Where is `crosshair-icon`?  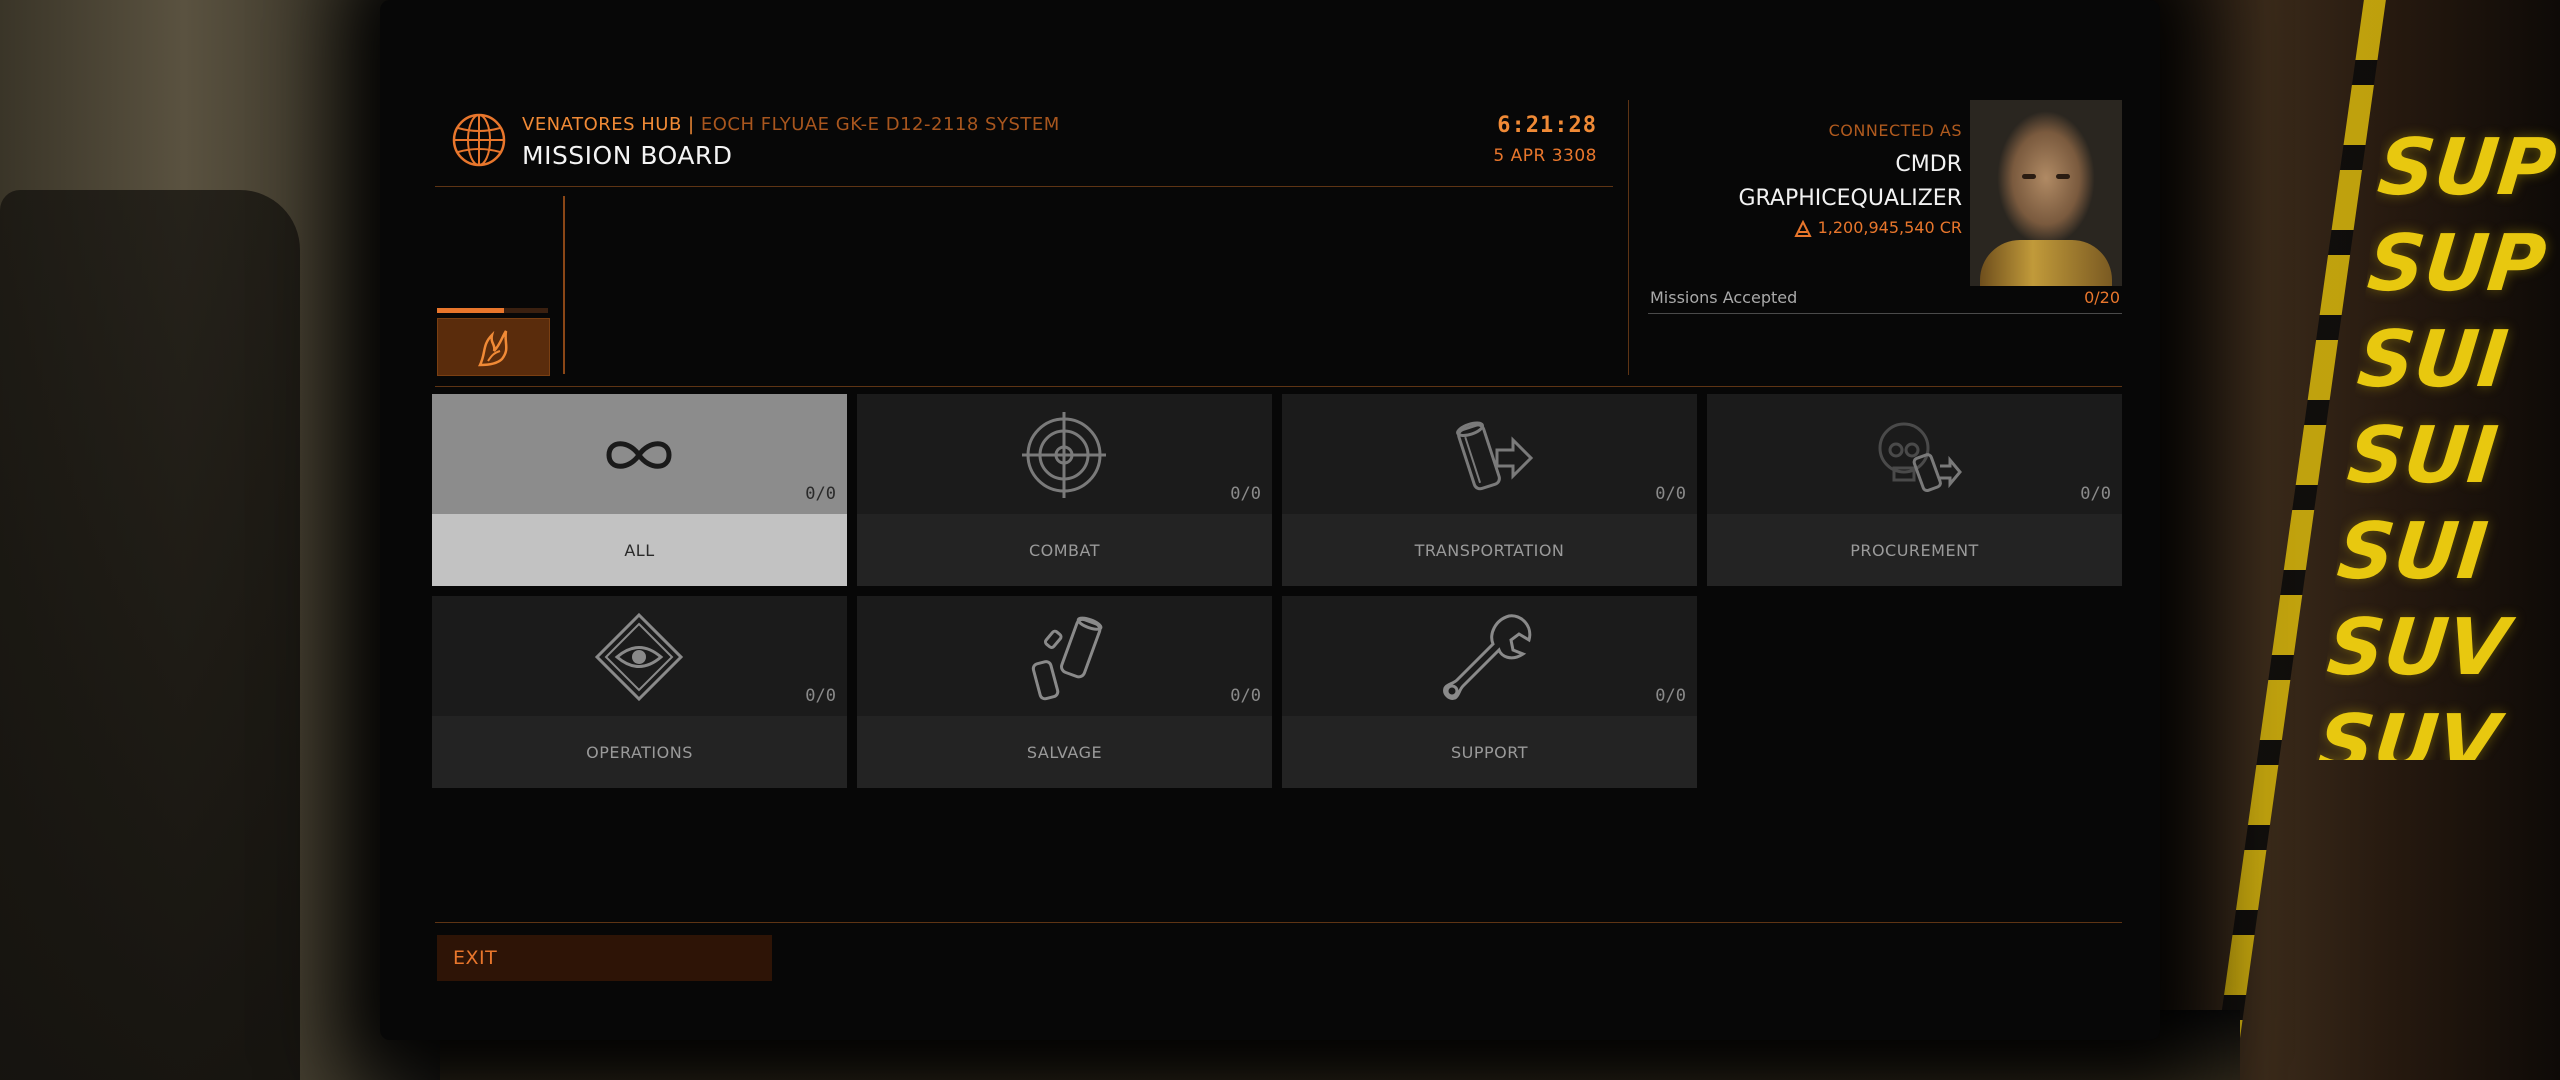
crosshair-icon is located at coordinates (1064, 455).